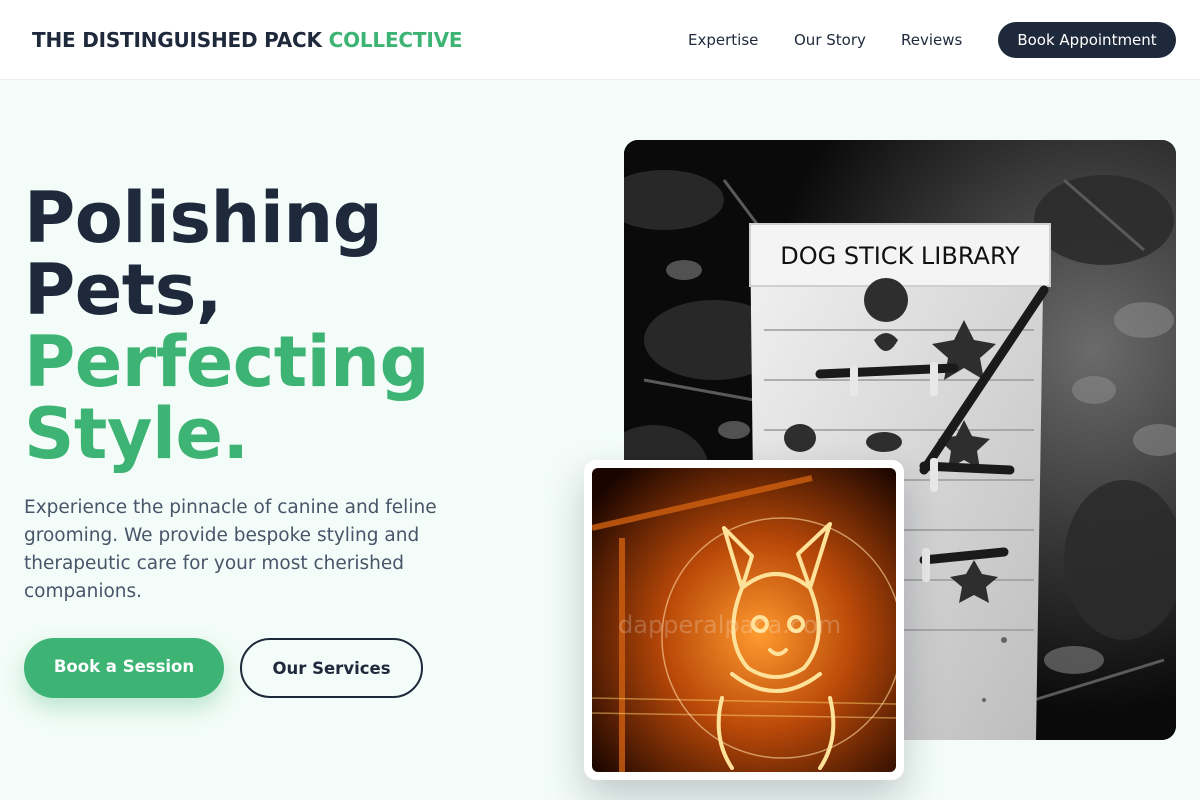 The width and height of the screenshot is (1200, 800). Describe the element at coordinates (723, 40) in the screenshot. I see `nav-link-expertise: Expertise` at that location.